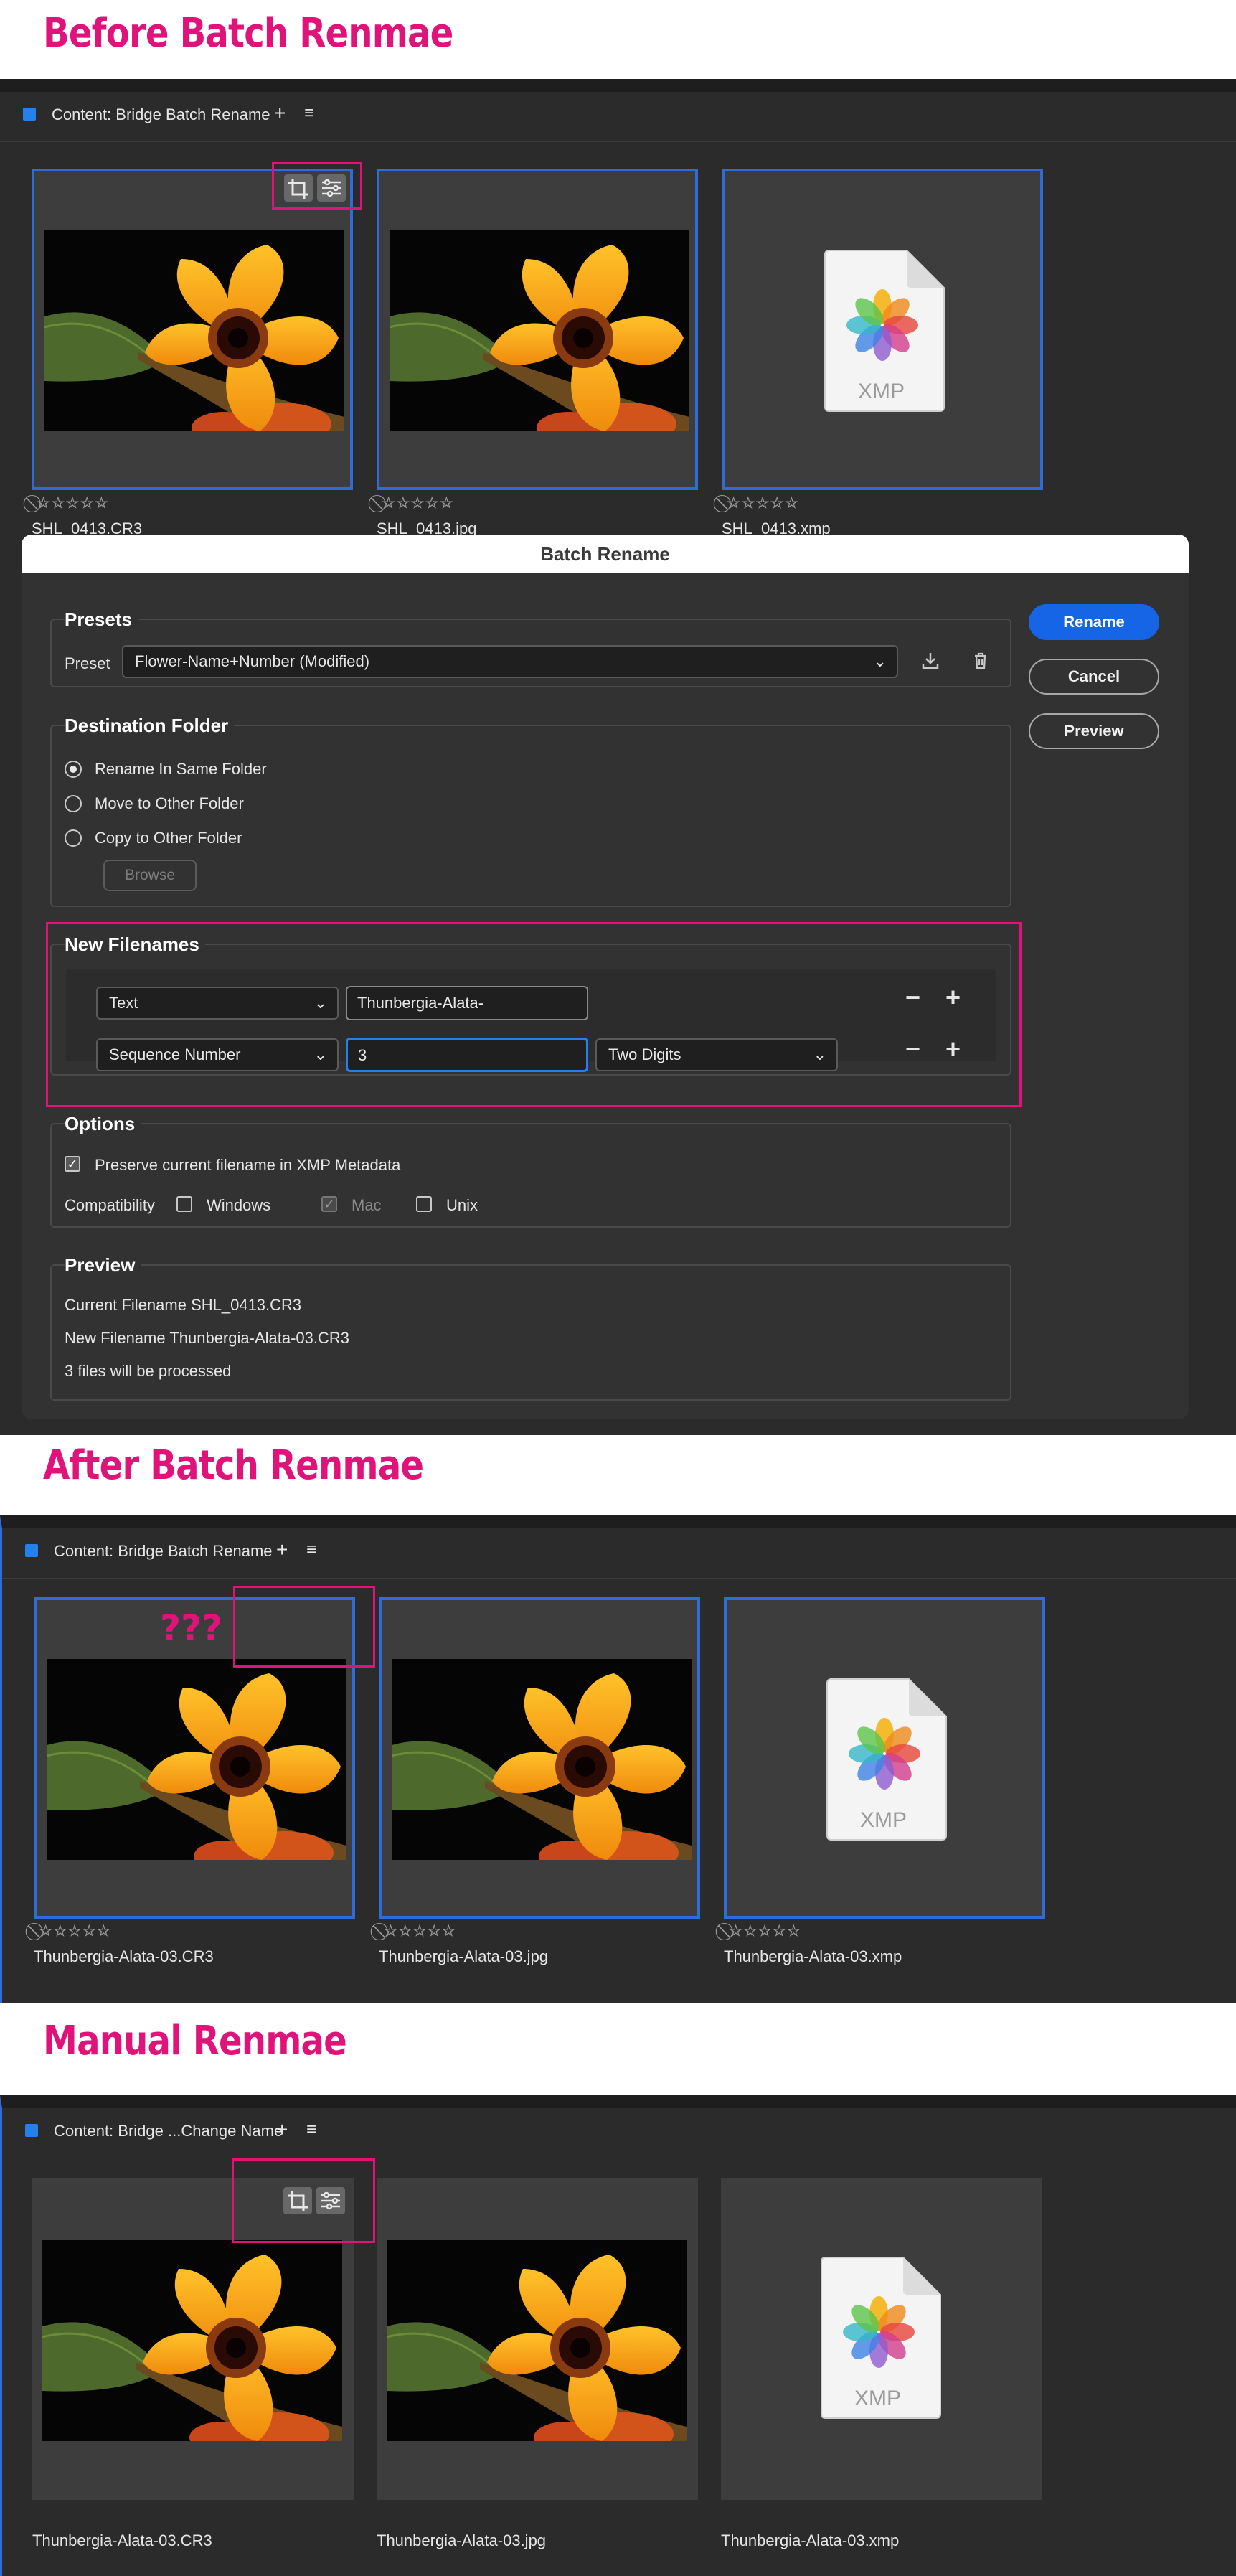 Image resolution: width=1236 pixels, height=2576 pixels. I want to click on cancel-button: Cancel, so click(1094, 677).